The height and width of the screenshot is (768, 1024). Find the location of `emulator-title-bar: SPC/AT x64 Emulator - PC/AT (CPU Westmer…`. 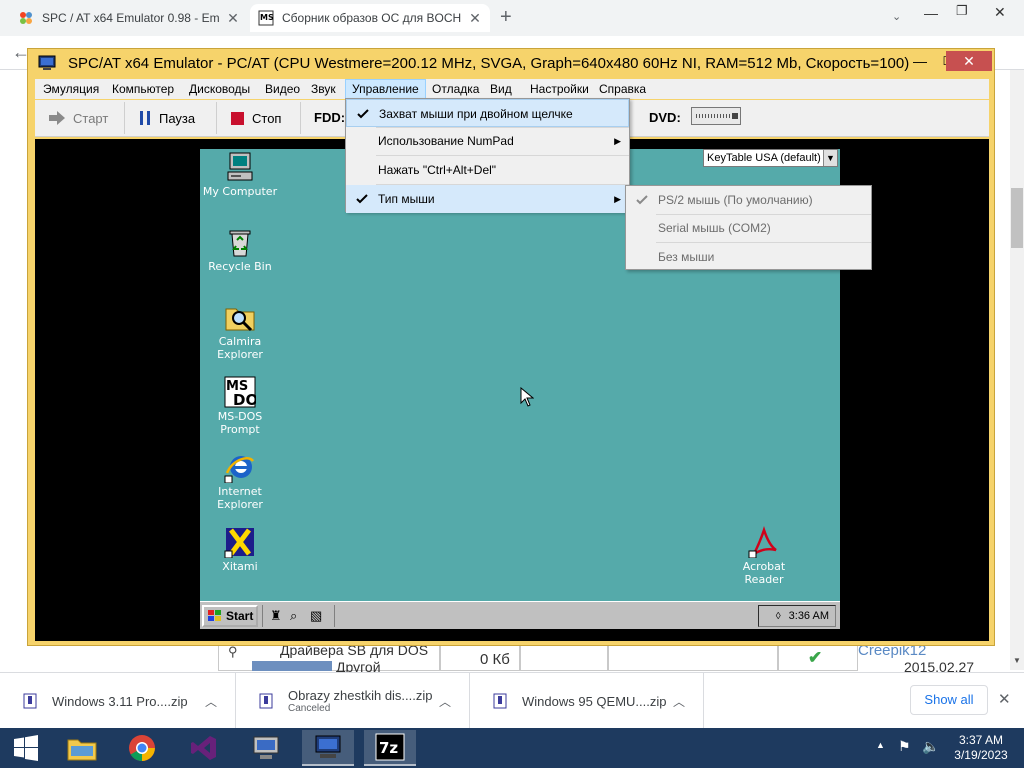

emulator-title-bar: SPC/AT x64 Emulator - PC/AT (CPU Westmer… is located at coordinates (511, 64).